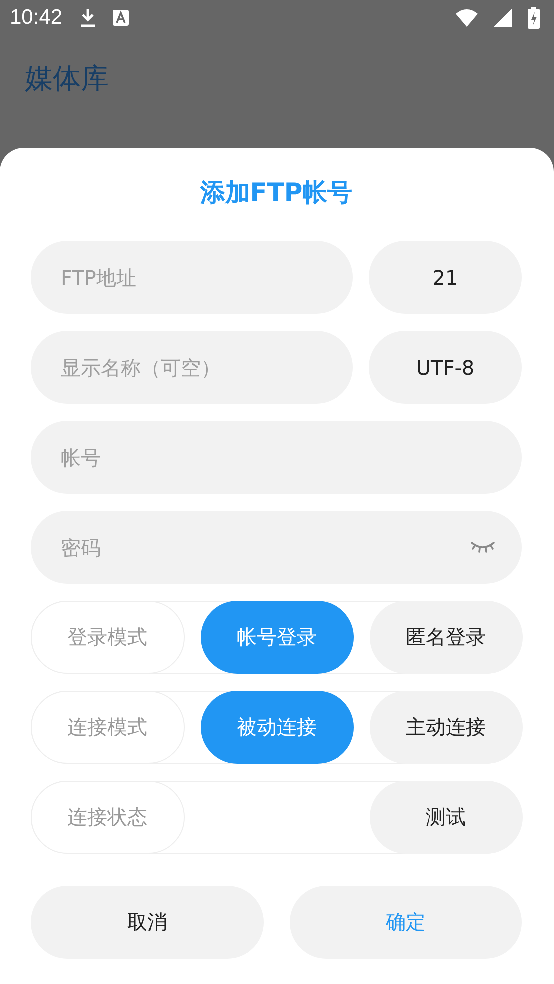 The height and width of the screenshot is (984, 554). I want to click on mode-option: 主动连接, so click(446, 727).